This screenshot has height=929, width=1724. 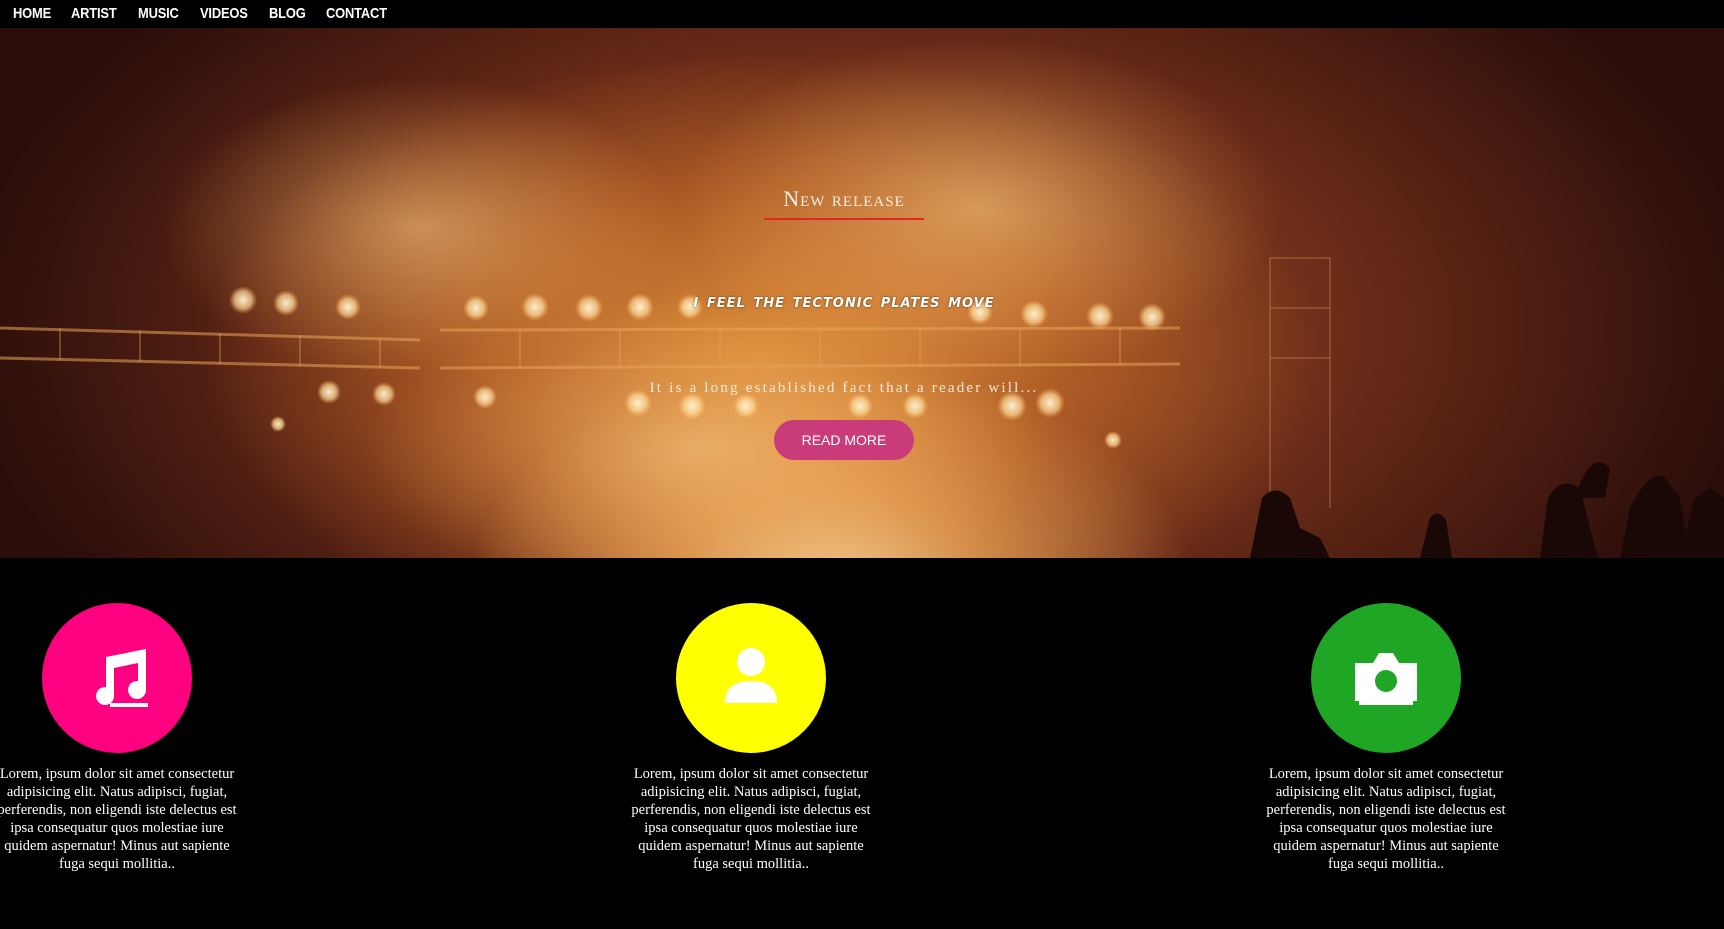 I want to click on nav-item-home: HOME, so click(x=32, y=14).